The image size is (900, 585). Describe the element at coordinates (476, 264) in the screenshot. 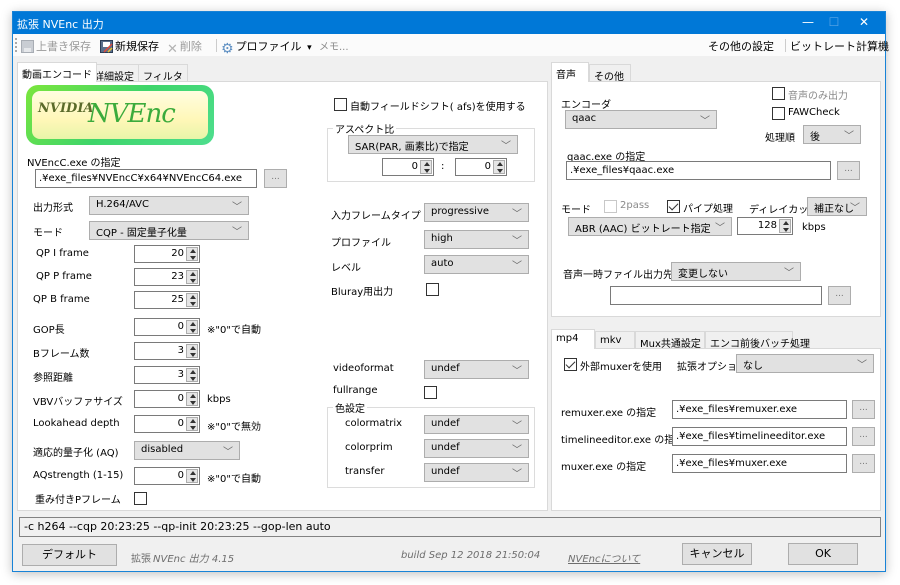

I see `level-select: auto ﹀` at that location.